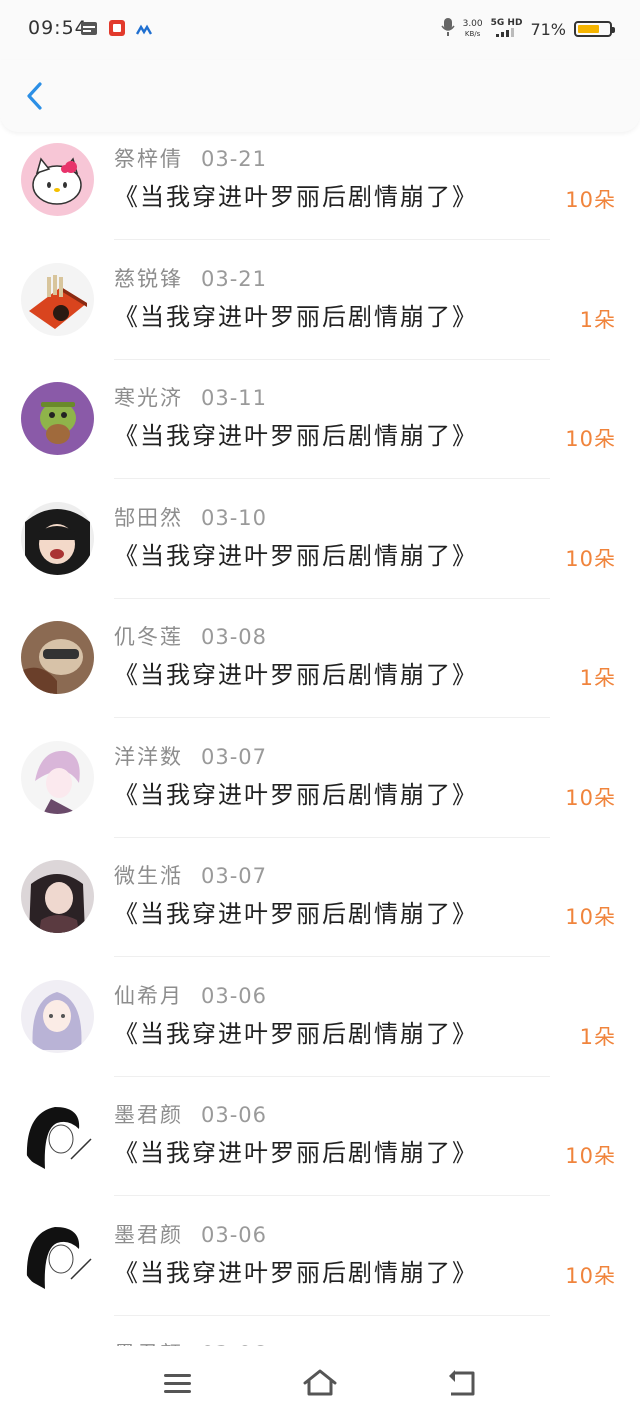 Image resolution: width=640 pixels, height=1423 pixels. What do you see at coordinates (148, 159) in the screenshot?
I see `user-name: 祭梓倩` at bounding box center [148, 159].